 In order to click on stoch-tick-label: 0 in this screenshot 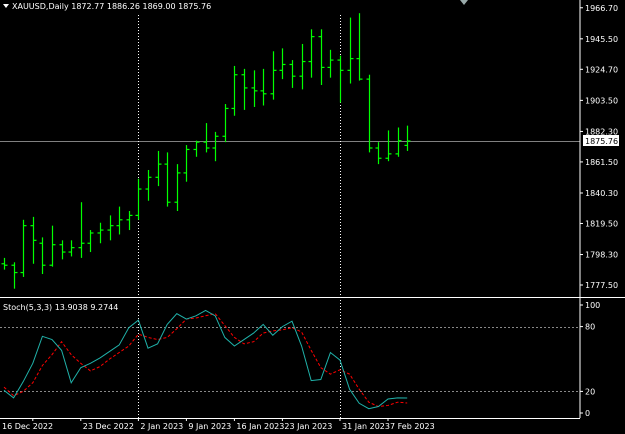, I will do `click(587, 413)`.